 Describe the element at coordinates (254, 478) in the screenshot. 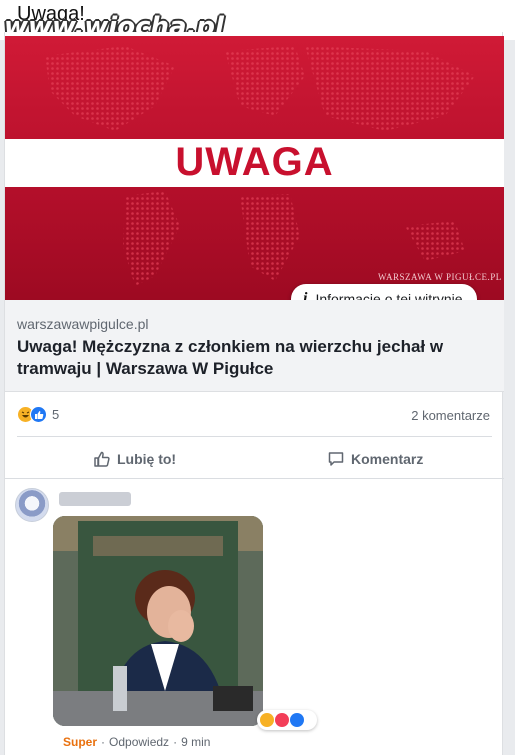

I see `comments-divider` at that location.